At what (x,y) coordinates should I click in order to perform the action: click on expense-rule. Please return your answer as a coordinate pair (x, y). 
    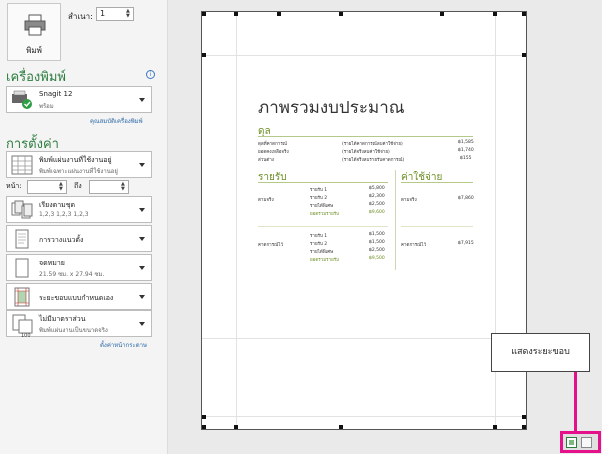
    Looking at the image, I should click on (437, 182).